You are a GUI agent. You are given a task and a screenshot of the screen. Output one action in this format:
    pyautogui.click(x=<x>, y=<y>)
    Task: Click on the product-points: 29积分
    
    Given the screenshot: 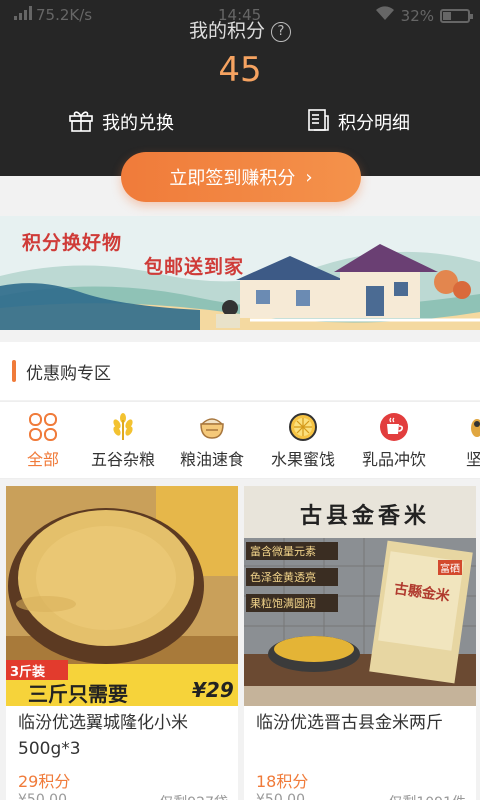 What is the action you would take?
    pyautogui.click(x=44, y=781)
    